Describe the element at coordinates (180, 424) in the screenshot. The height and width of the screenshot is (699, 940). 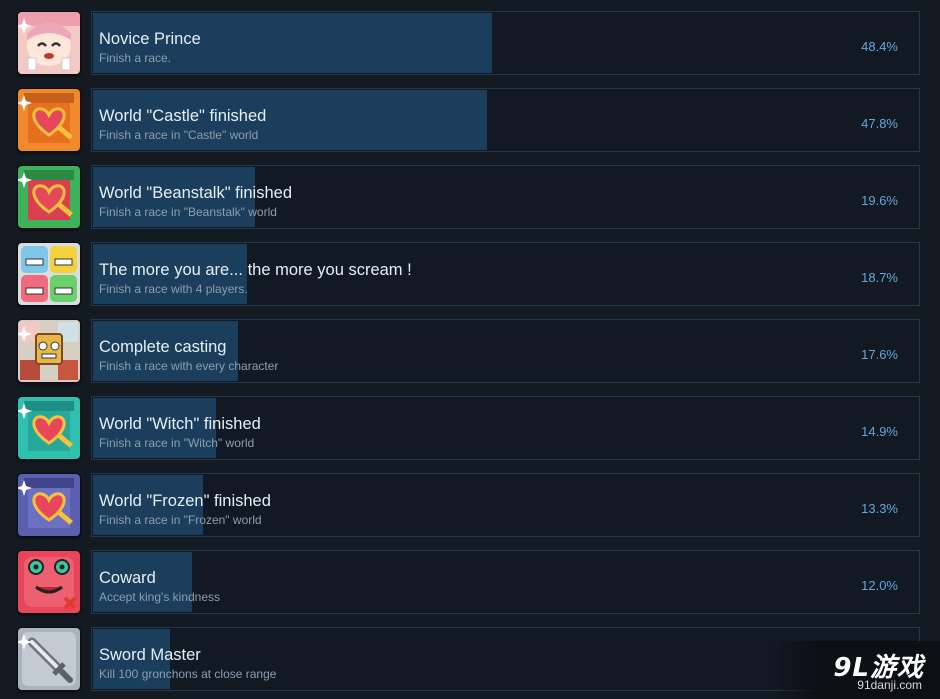
I see `achievement-title: World "Witch" finished` at that location.